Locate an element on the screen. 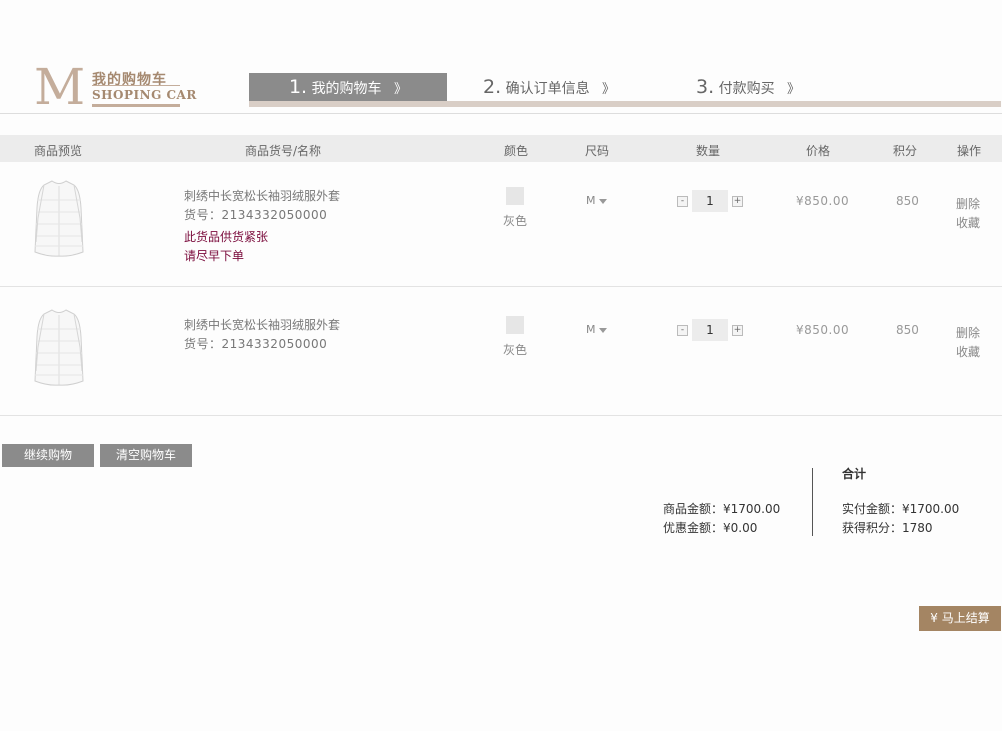 This screenshot has width=1002, height=731. step-payment: 3. 付款购买 》 is located at coordinates (748, 87).